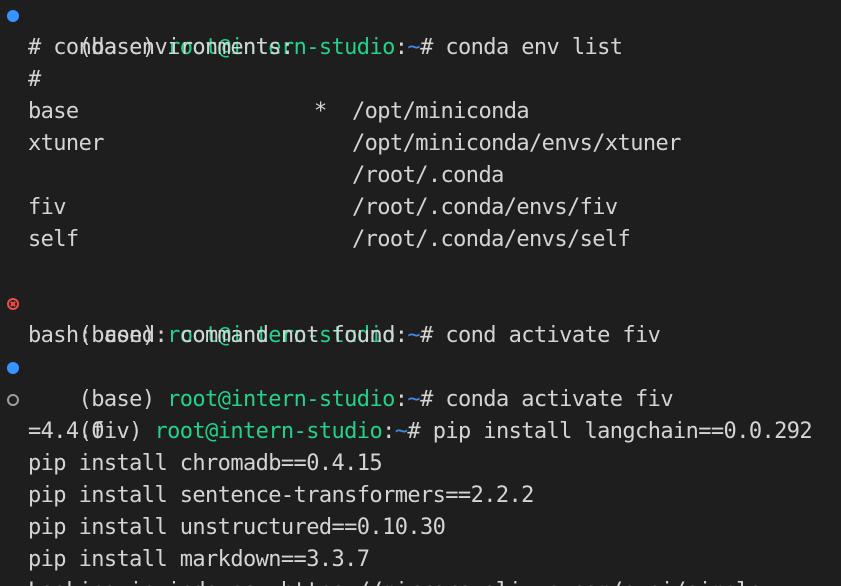  What do you see at coordinates (66, 431) in the screenshot?
I see `wrapped-command-line: =4.4.0` at bounding box center [66, 431].